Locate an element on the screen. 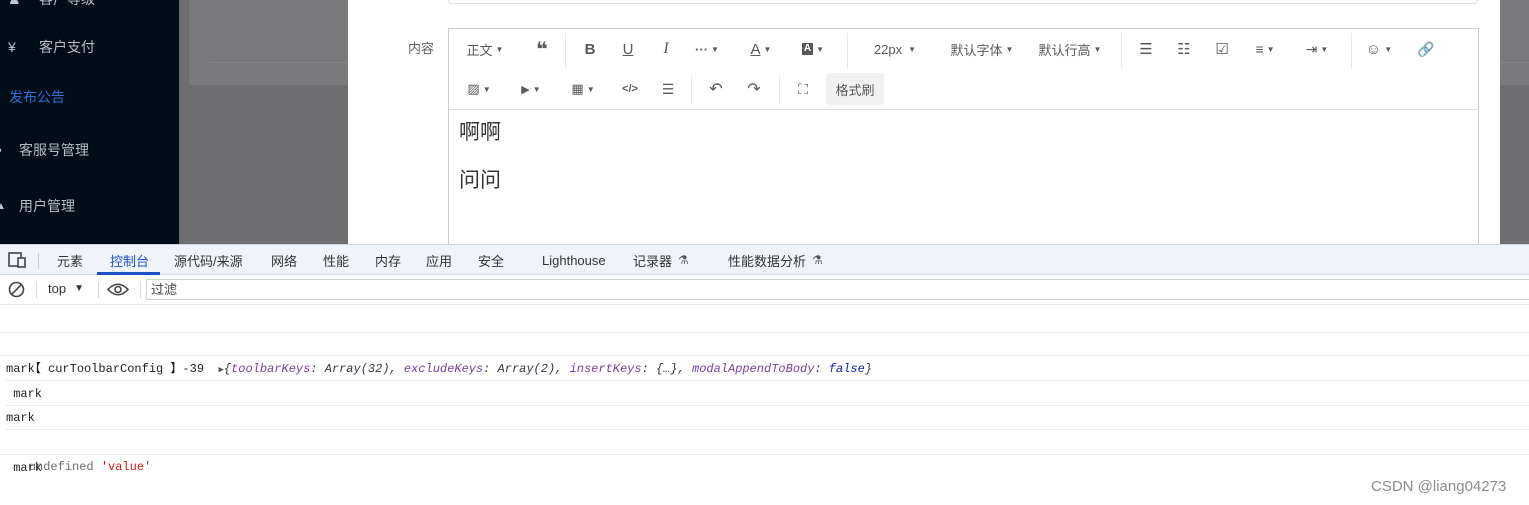 The image size is (1529, 505). bulleted-list-icon: ☰ is located at coordinates (1146, 49).